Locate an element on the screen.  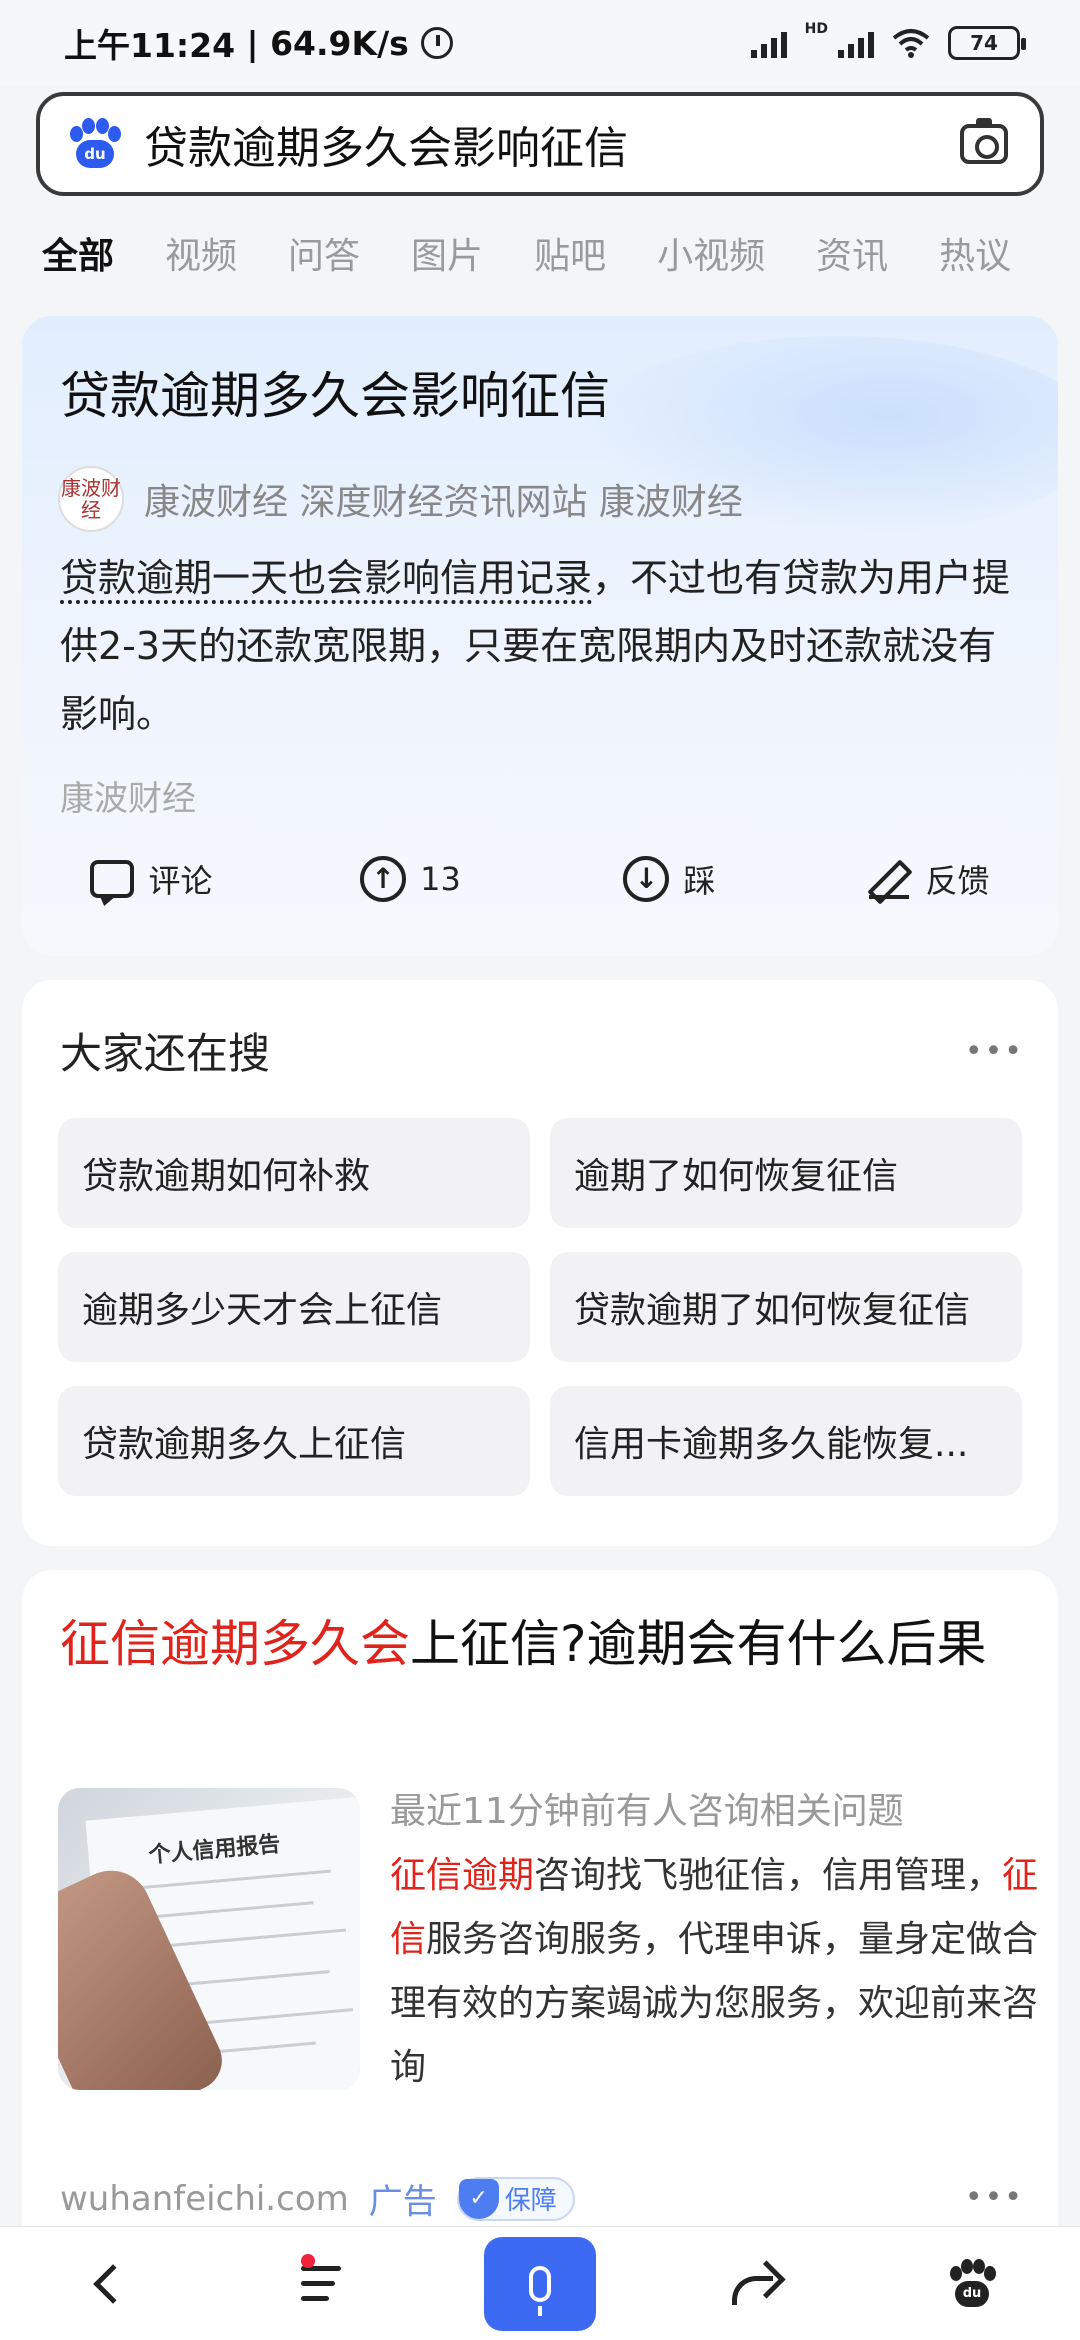
document-title: 个人信用报告 is located at coordinates (214, 1850).